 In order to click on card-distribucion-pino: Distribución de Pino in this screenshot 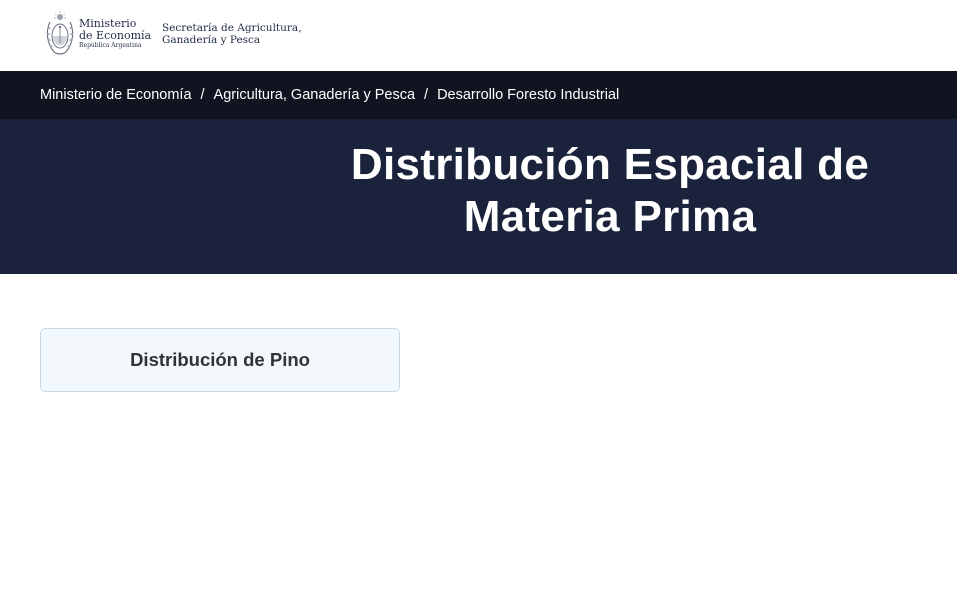, I will do `click(220, 360)`.